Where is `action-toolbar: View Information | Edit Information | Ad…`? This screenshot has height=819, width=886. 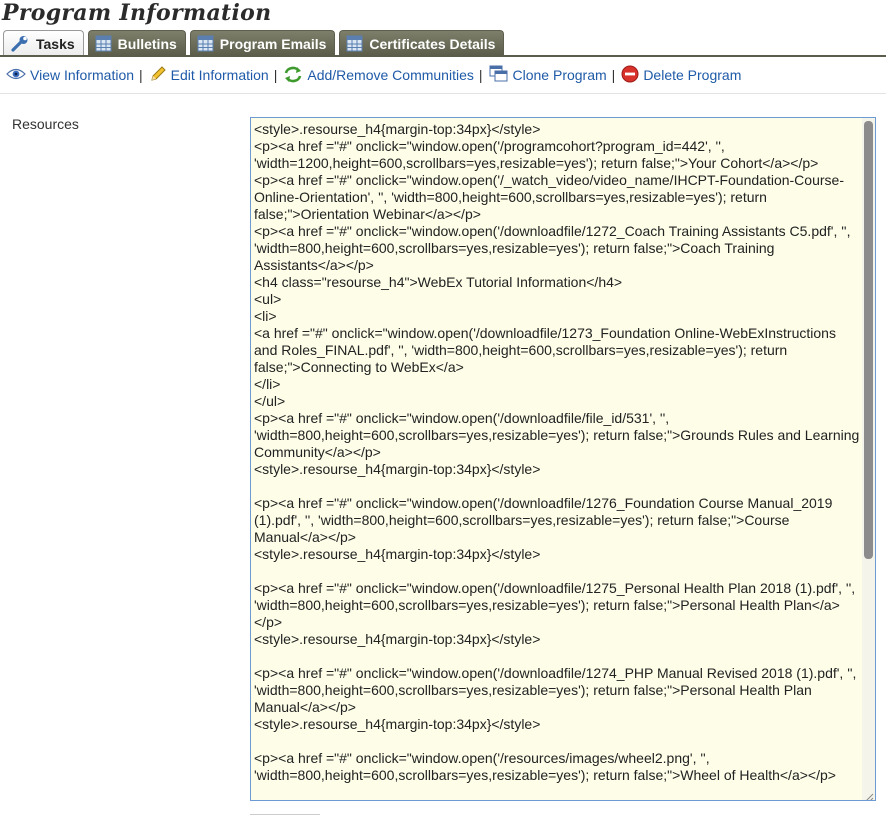 action-toolbar: View Information | Edit Information | Ad… is located at coordinates (443, 75).